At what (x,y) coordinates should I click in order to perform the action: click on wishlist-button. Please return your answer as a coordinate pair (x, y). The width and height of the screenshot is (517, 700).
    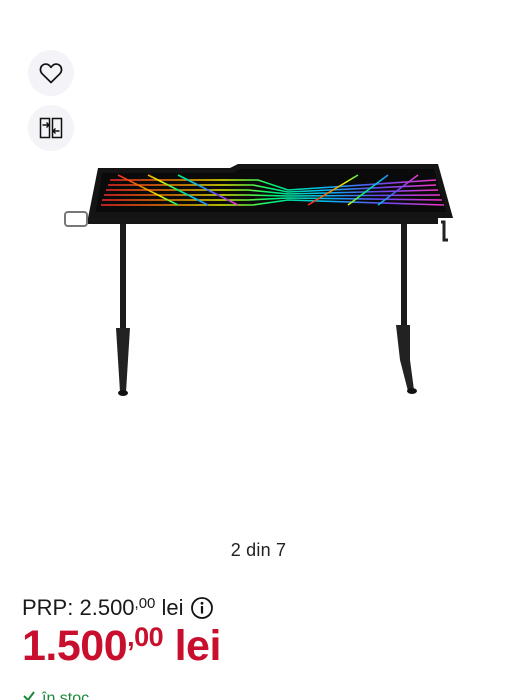
    Looking at the image, I should click on (51, 73).